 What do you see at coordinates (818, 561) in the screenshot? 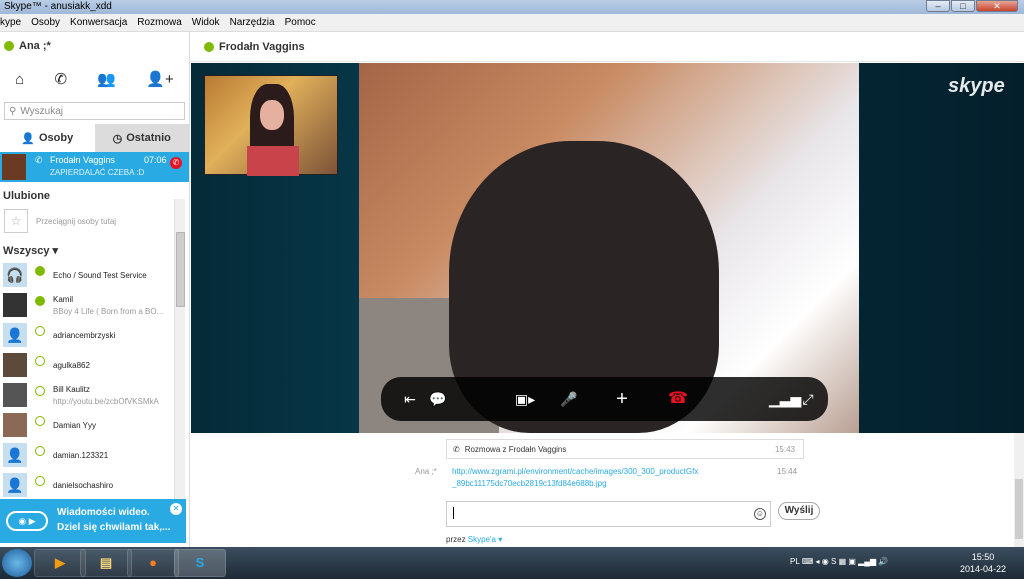
I see `arrow-icon: ◂` at bounding box center [818, 561].